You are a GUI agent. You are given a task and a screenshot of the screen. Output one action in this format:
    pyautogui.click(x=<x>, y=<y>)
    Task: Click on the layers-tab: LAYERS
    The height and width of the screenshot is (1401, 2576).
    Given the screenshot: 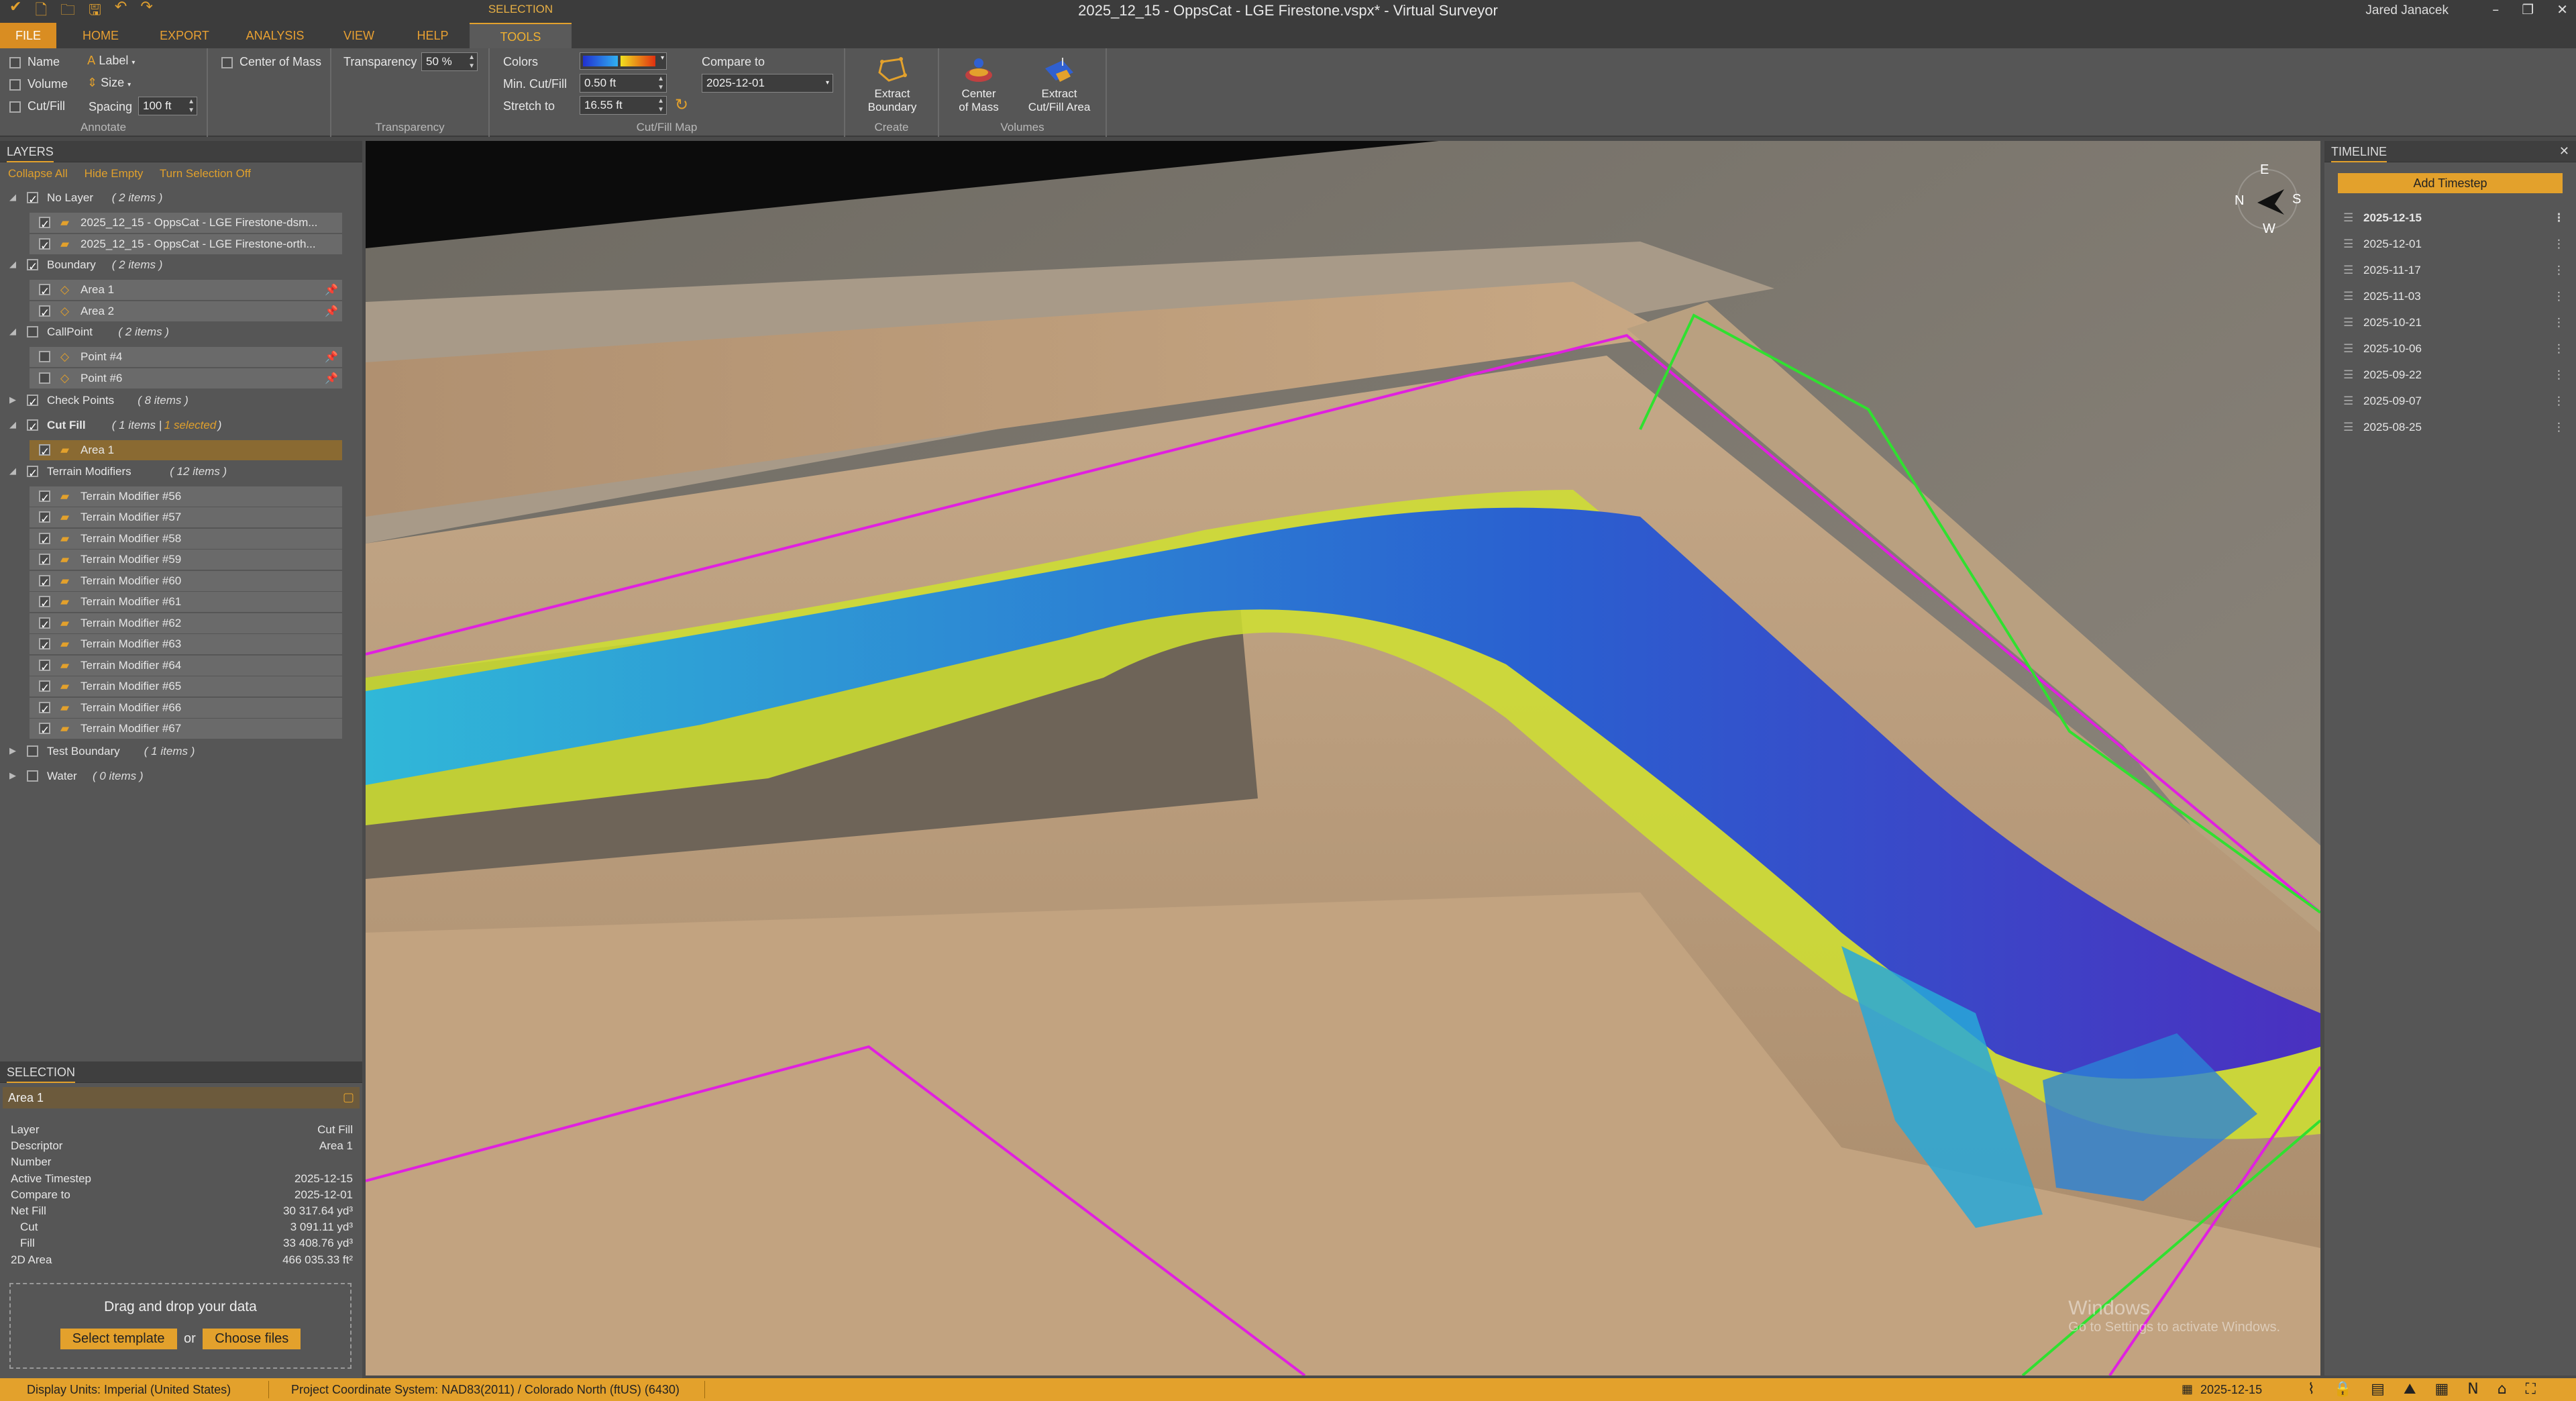 What is the action you would take?
    pyautogui.click(x=30, y=151)
    